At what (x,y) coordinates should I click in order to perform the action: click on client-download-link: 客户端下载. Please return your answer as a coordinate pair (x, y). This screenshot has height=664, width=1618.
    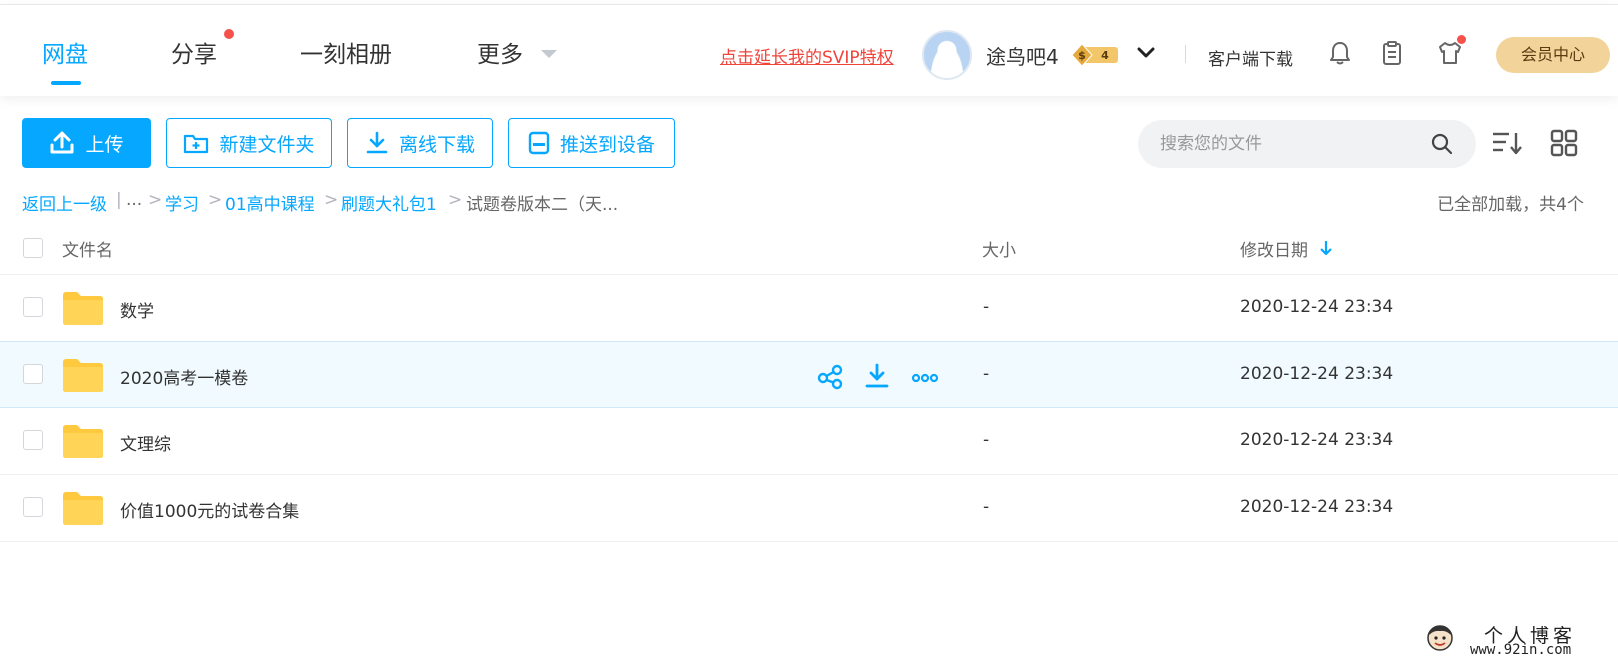
    Looking at the image, I should click on (1250, 57).